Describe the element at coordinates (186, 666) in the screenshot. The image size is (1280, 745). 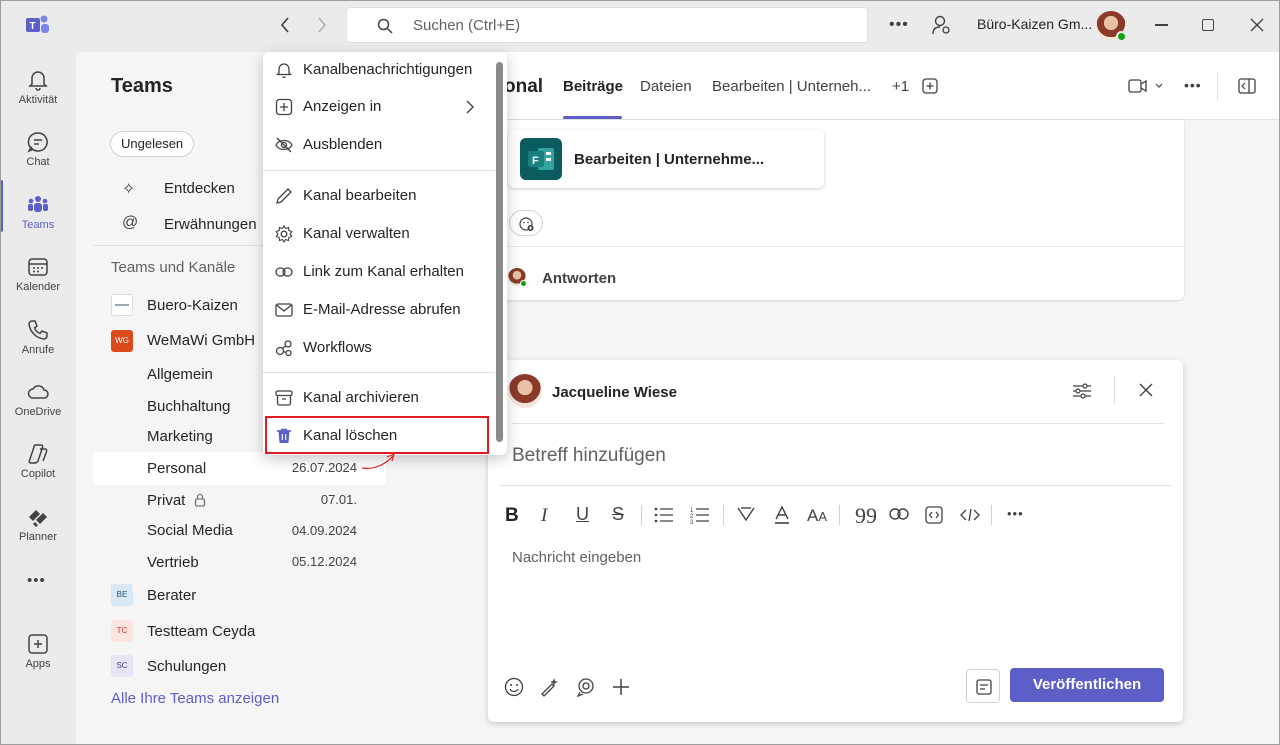
I see `team-item-schulungen: Schulungen` at that location.